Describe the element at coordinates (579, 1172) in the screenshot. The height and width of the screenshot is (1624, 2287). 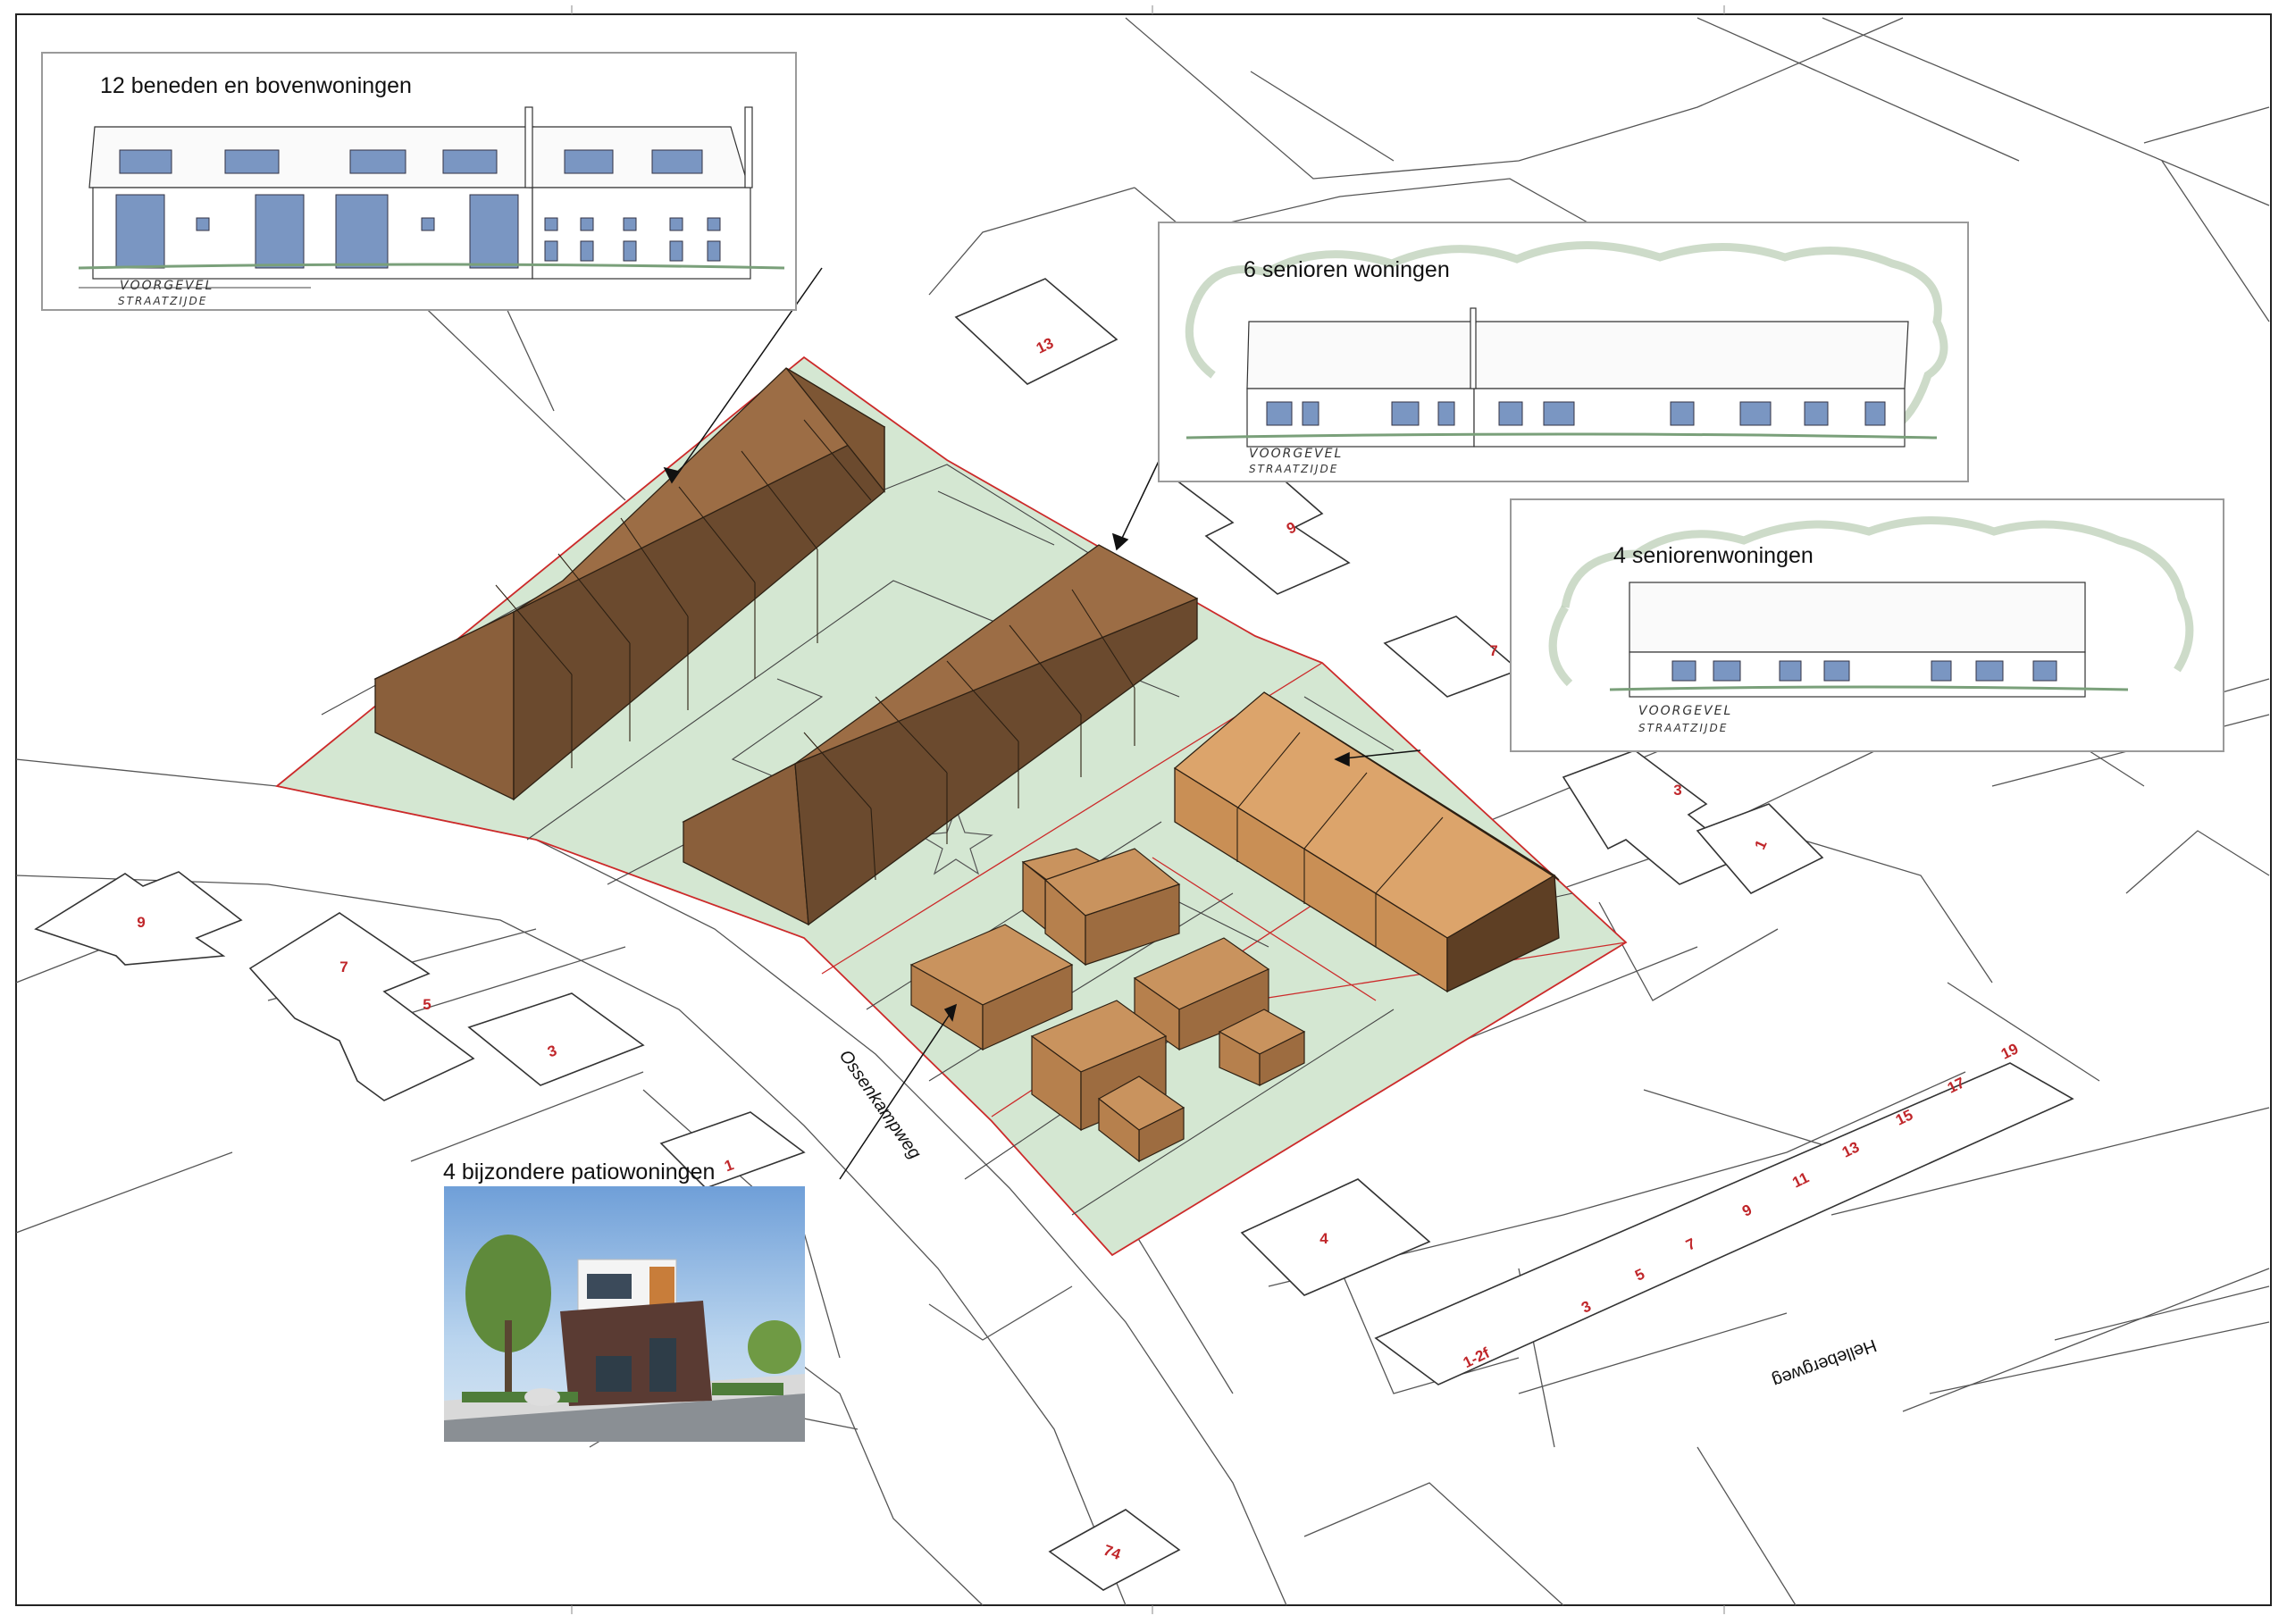
I see `patio-title: 4 bijzondere patiowoningen` at that location.